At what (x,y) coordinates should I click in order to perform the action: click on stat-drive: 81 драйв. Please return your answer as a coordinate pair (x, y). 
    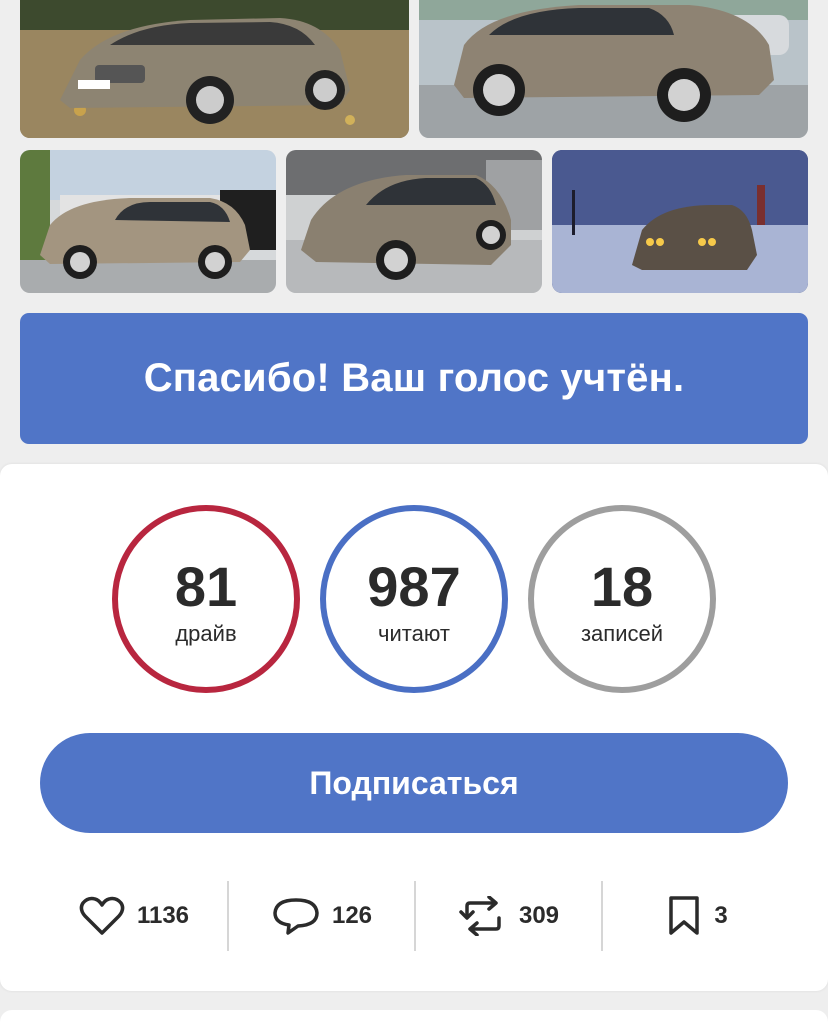
    Looking at the image, I should click on (206, 599).